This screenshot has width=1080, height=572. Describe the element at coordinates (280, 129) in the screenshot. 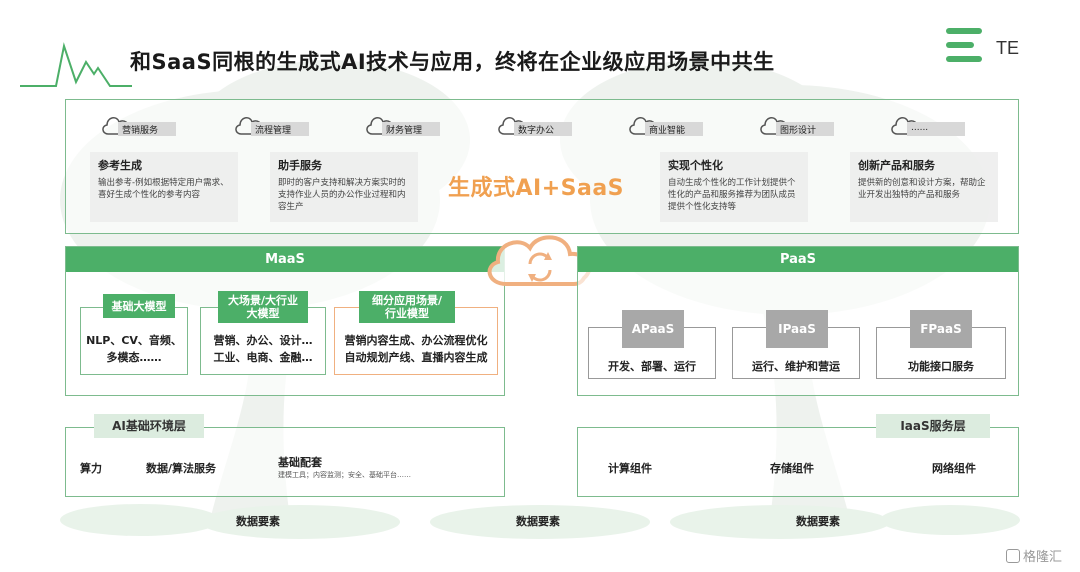

I see `category-label: 流程管理` at that location.